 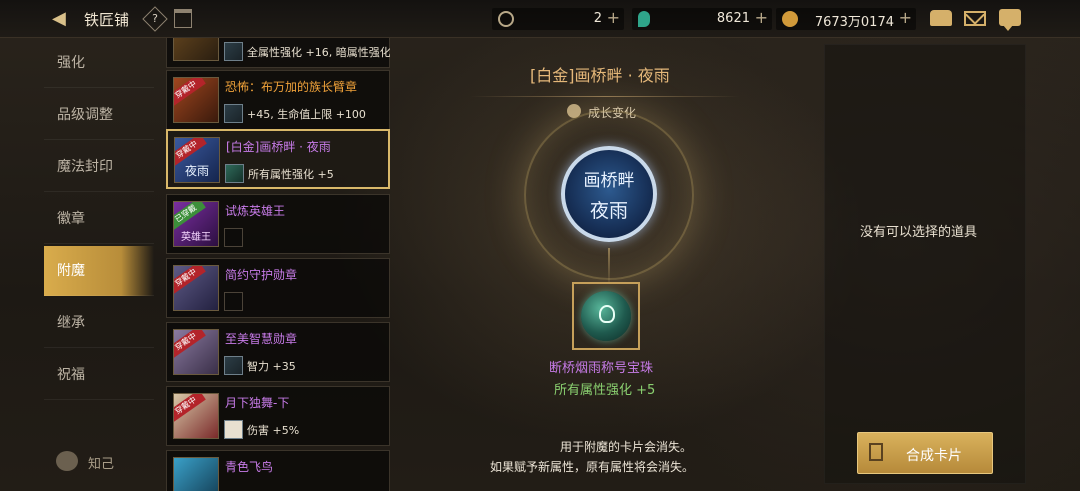 What do you see at coordinates (761, 17) in the screenshot?
I see `gem-add-button: +` at bounding box center [761, 17].